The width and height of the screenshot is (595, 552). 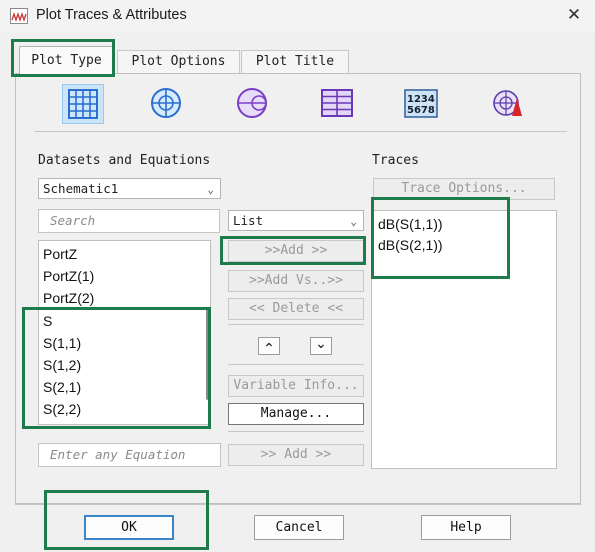 I want to click on window-title: Plot Traces & Attributes, so click(x=111, y=15).